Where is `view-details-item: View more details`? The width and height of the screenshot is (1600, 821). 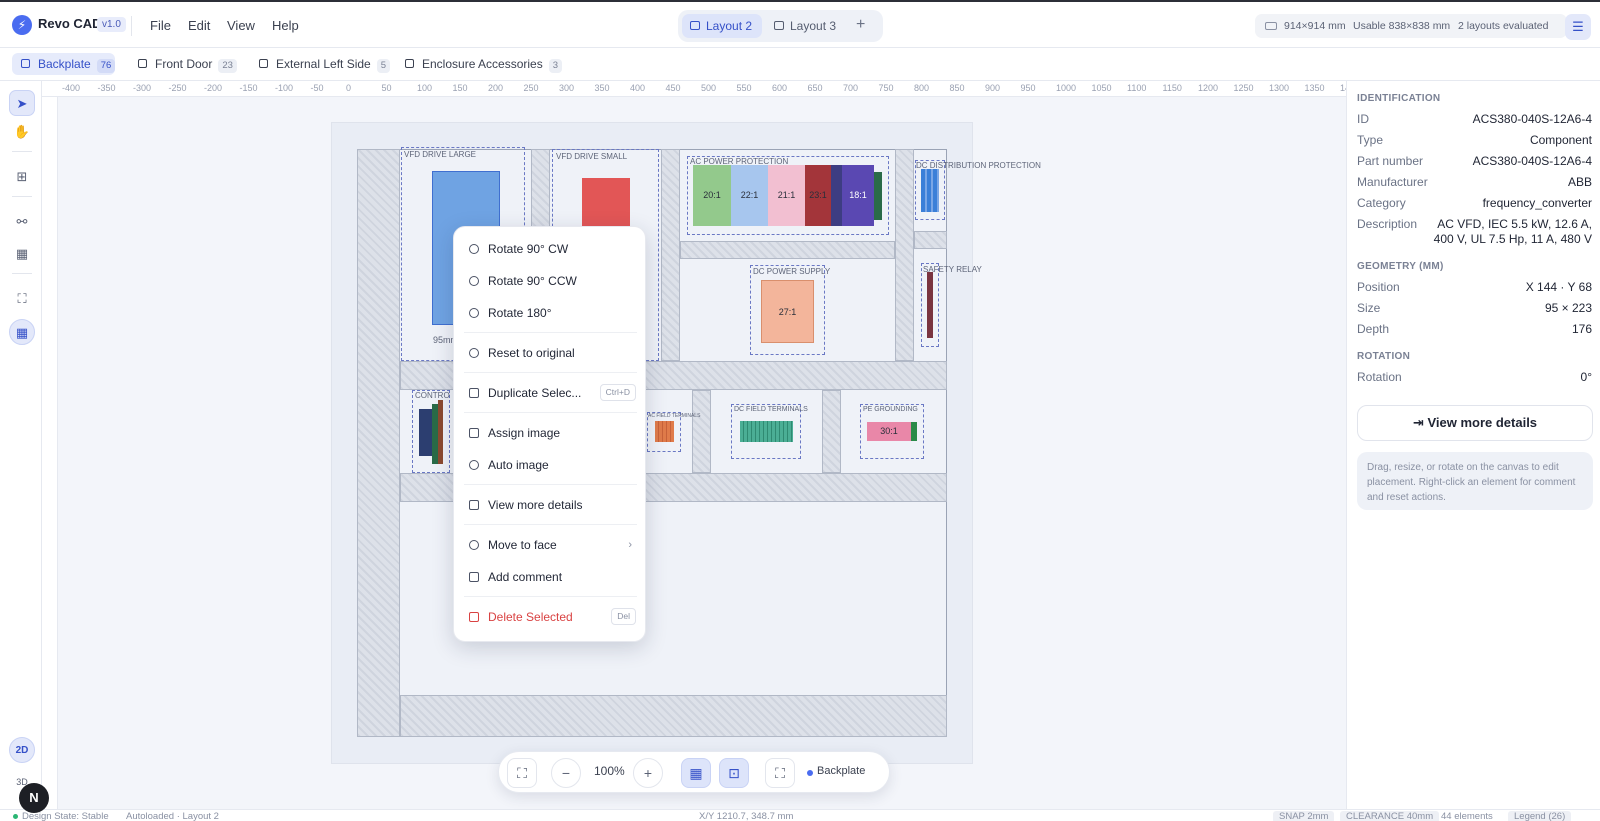
view-details-item: View more details is located at coordinates (551, 505).